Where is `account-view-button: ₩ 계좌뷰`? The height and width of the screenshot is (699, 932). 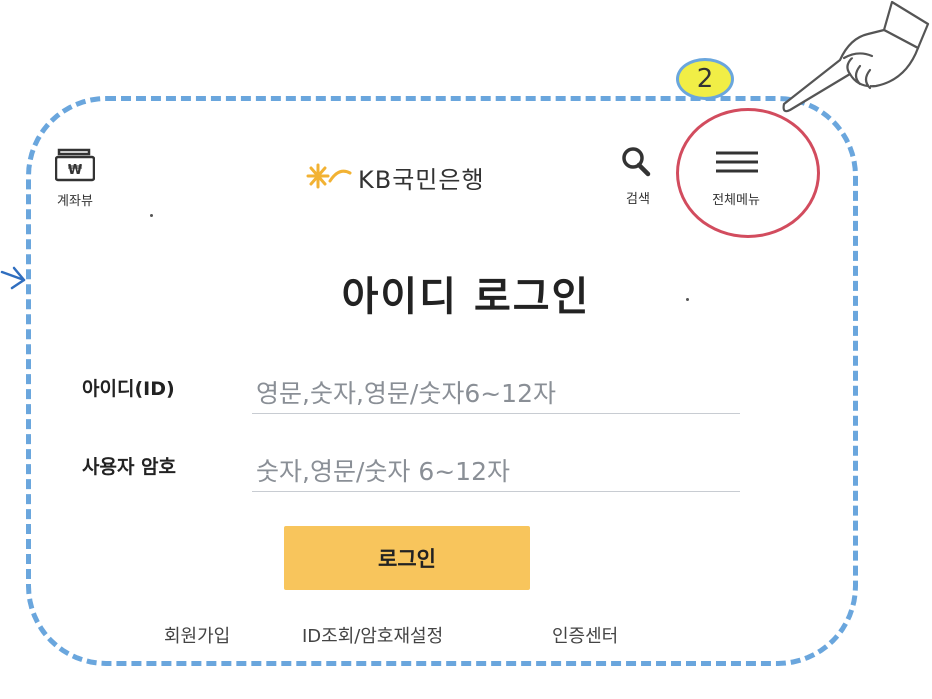
account-view-button: ₩ 계좌뷰 is located at coordinates (75, 178).